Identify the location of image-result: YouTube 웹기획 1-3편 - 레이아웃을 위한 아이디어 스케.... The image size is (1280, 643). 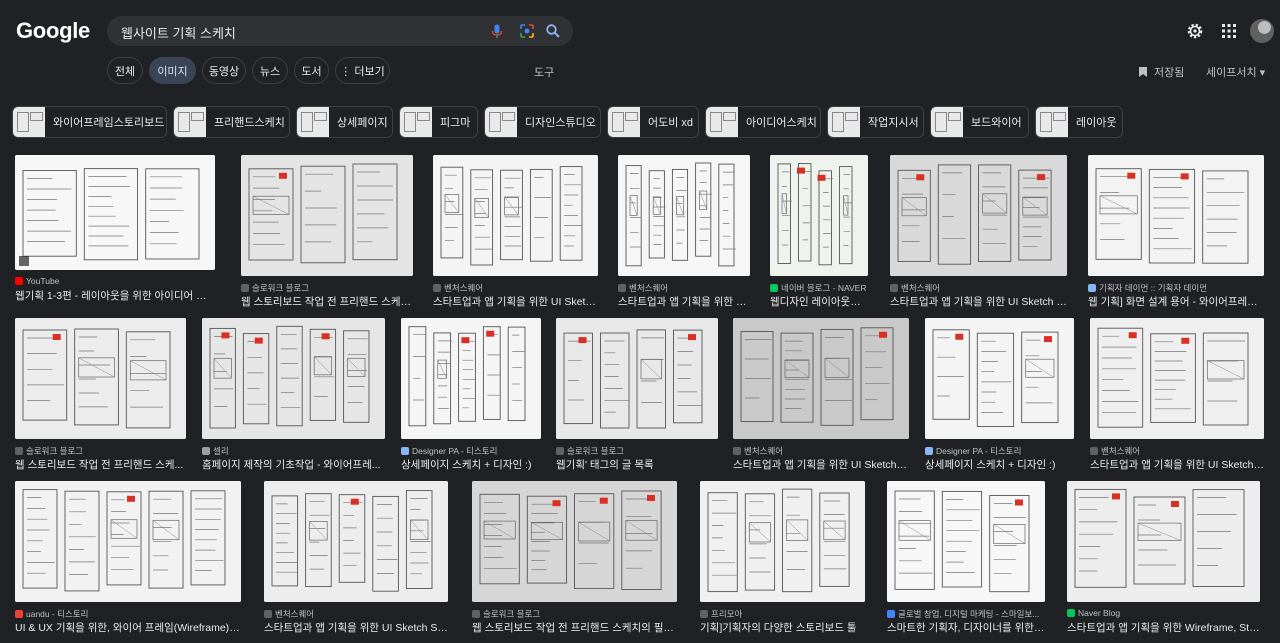
(115, 230).